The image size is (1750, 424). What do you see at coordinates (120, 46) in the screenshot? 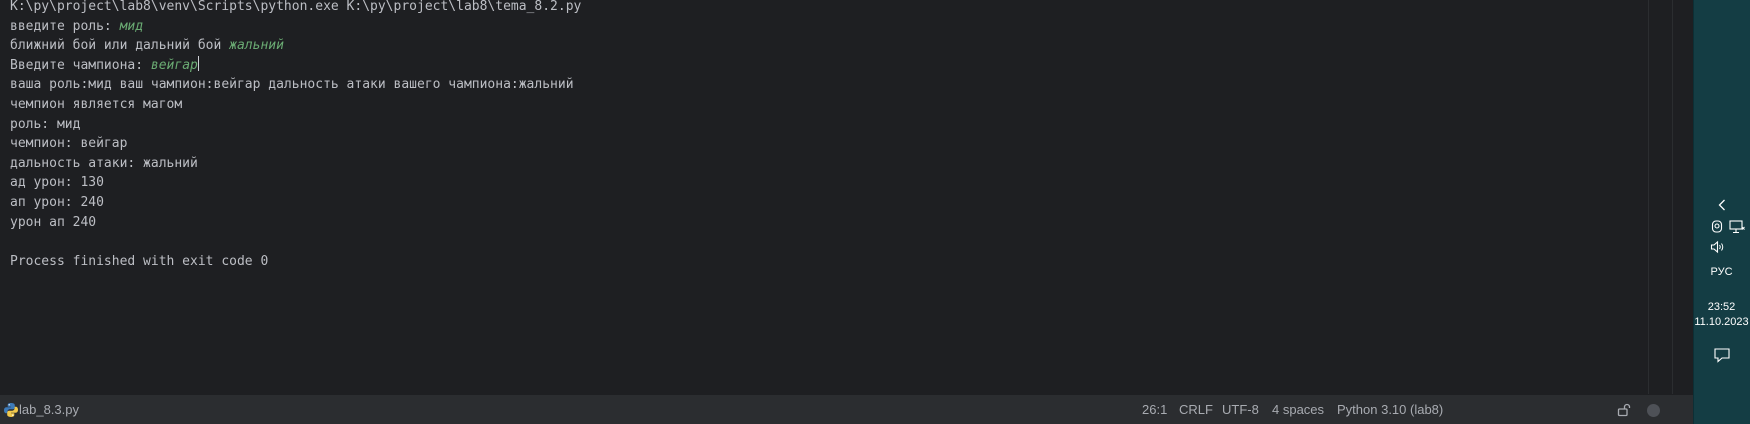
I see `console-output-text: ближний бой или дальний бой` at bounding box center [120, 46].